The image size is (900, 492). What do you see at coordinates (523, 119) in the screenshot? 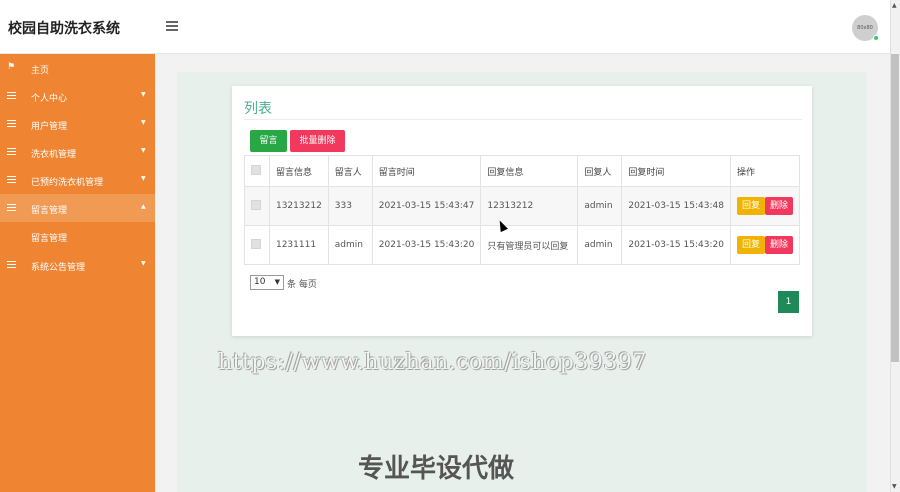
I see `divider` at bounding box center [523, 119].